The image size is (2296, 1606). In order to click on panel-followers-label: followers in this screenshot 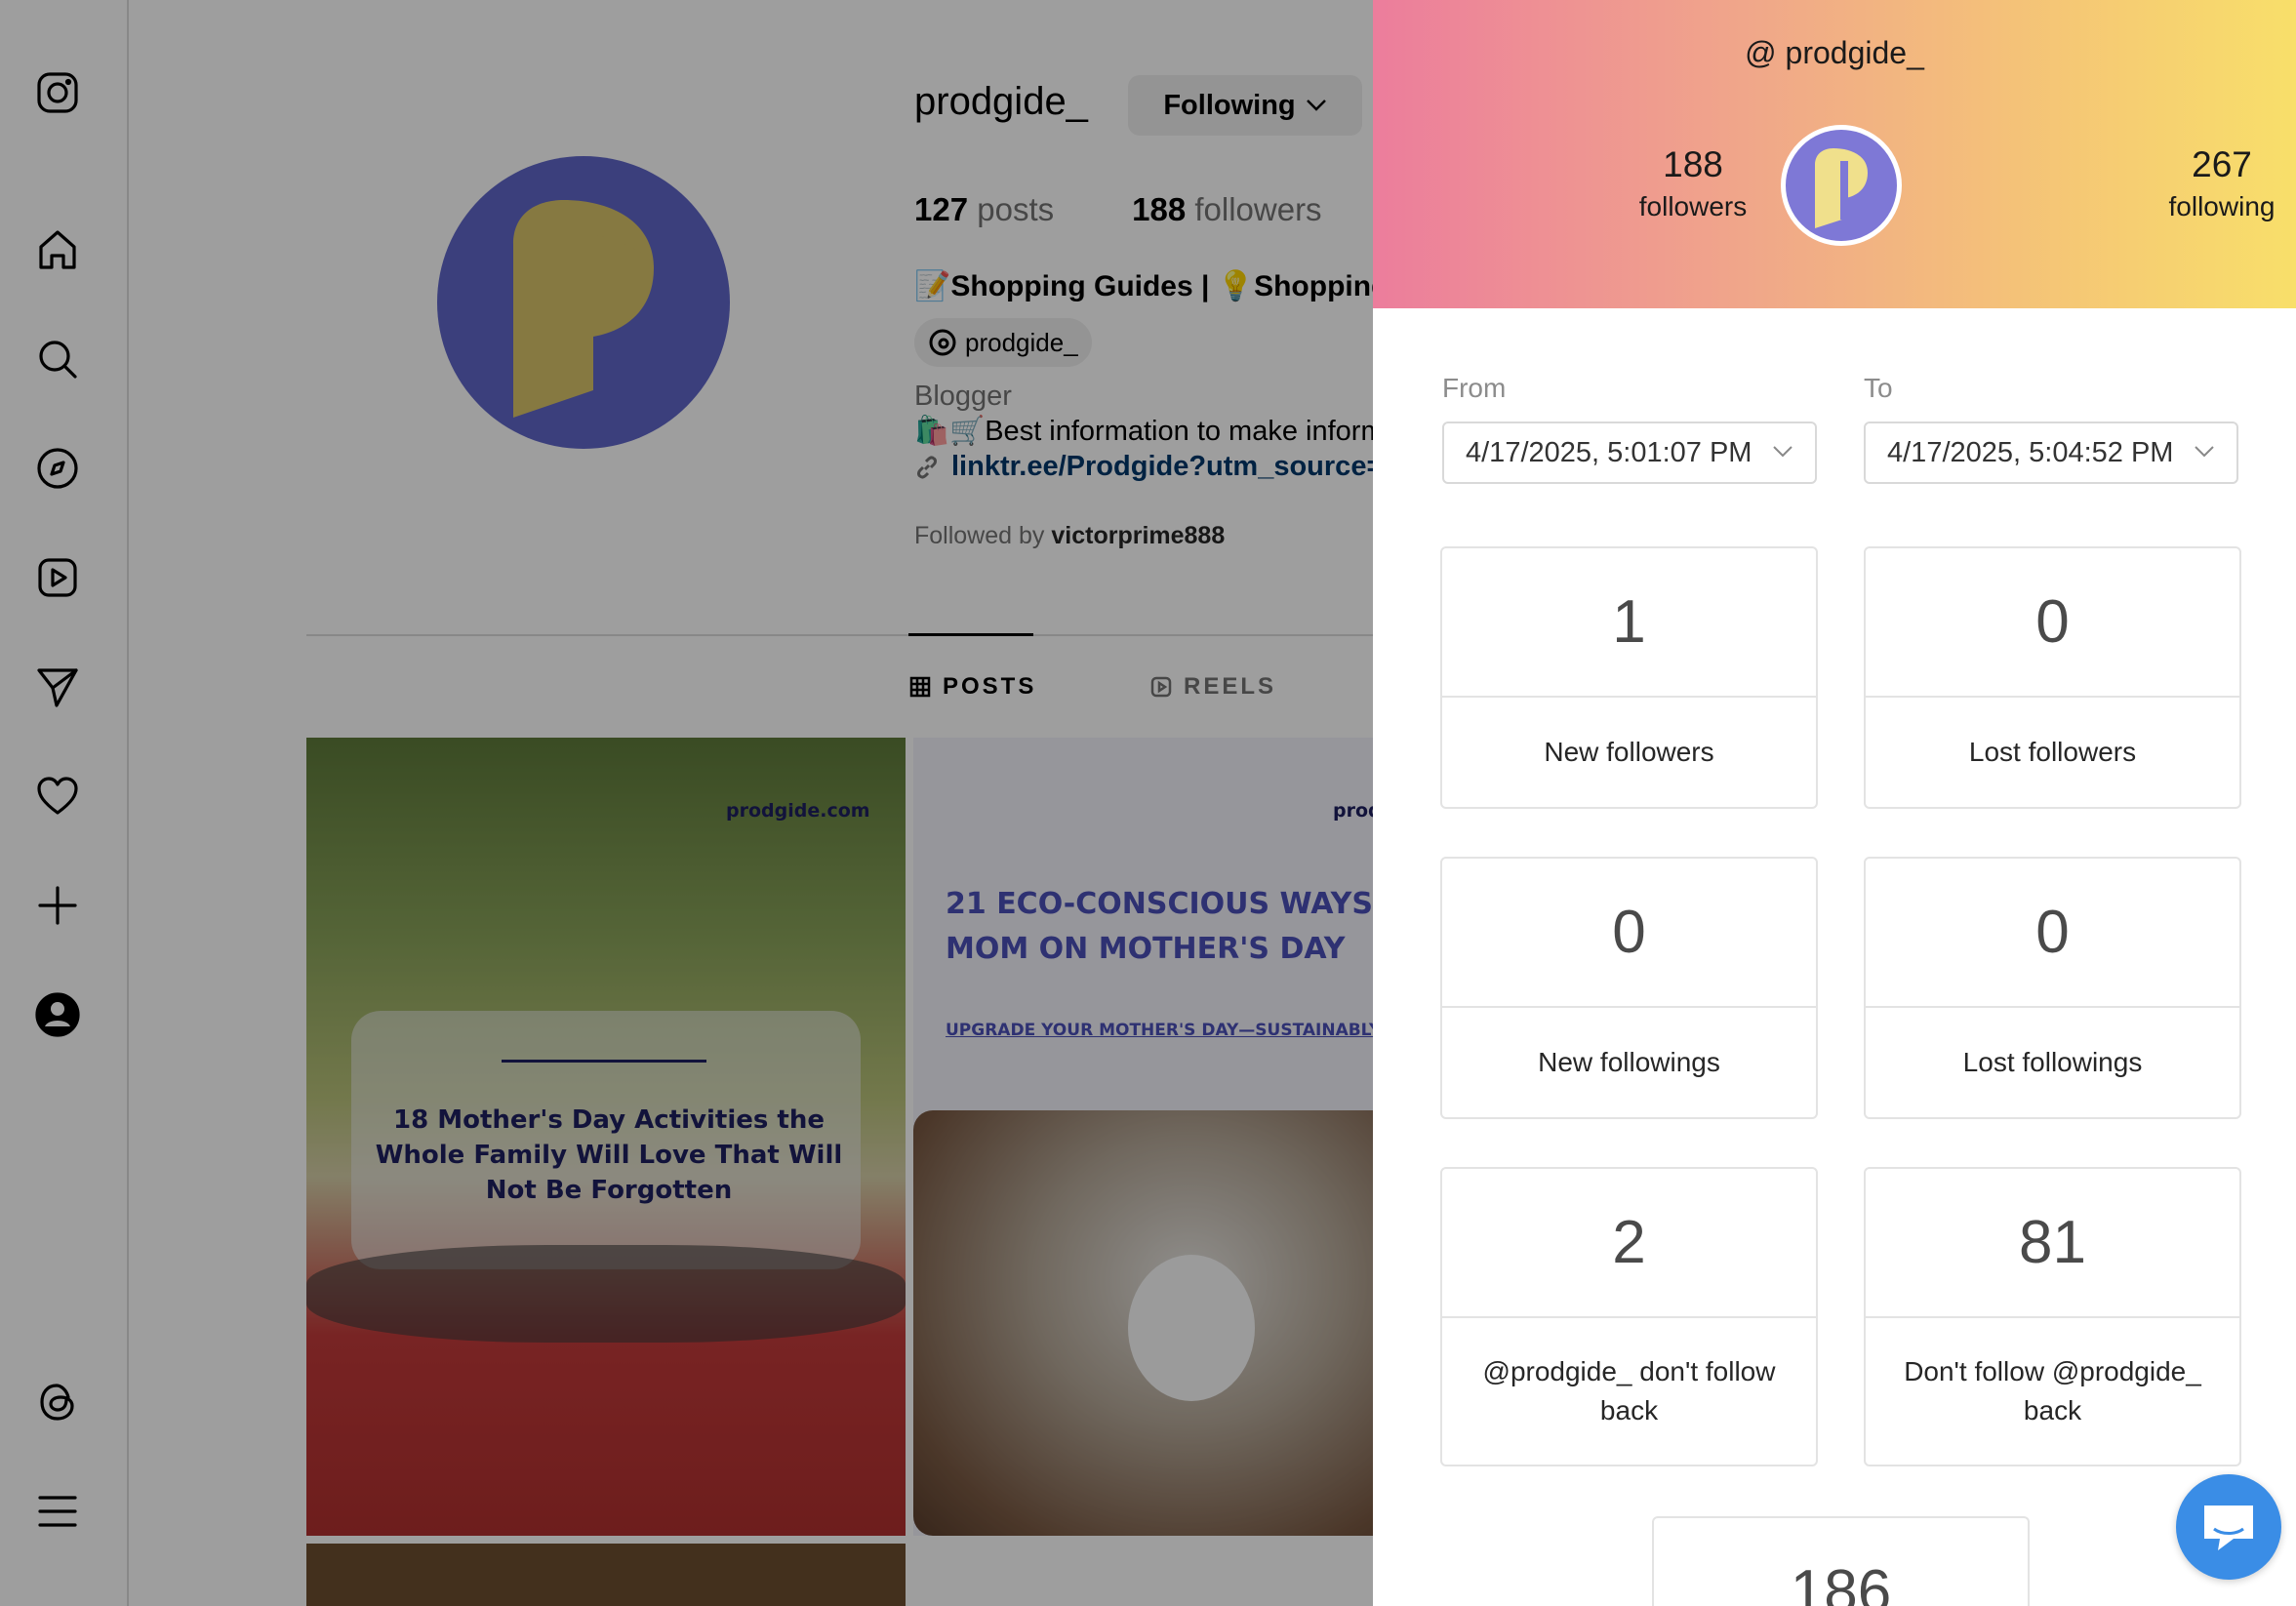, I will do `click(1693, 206)`.